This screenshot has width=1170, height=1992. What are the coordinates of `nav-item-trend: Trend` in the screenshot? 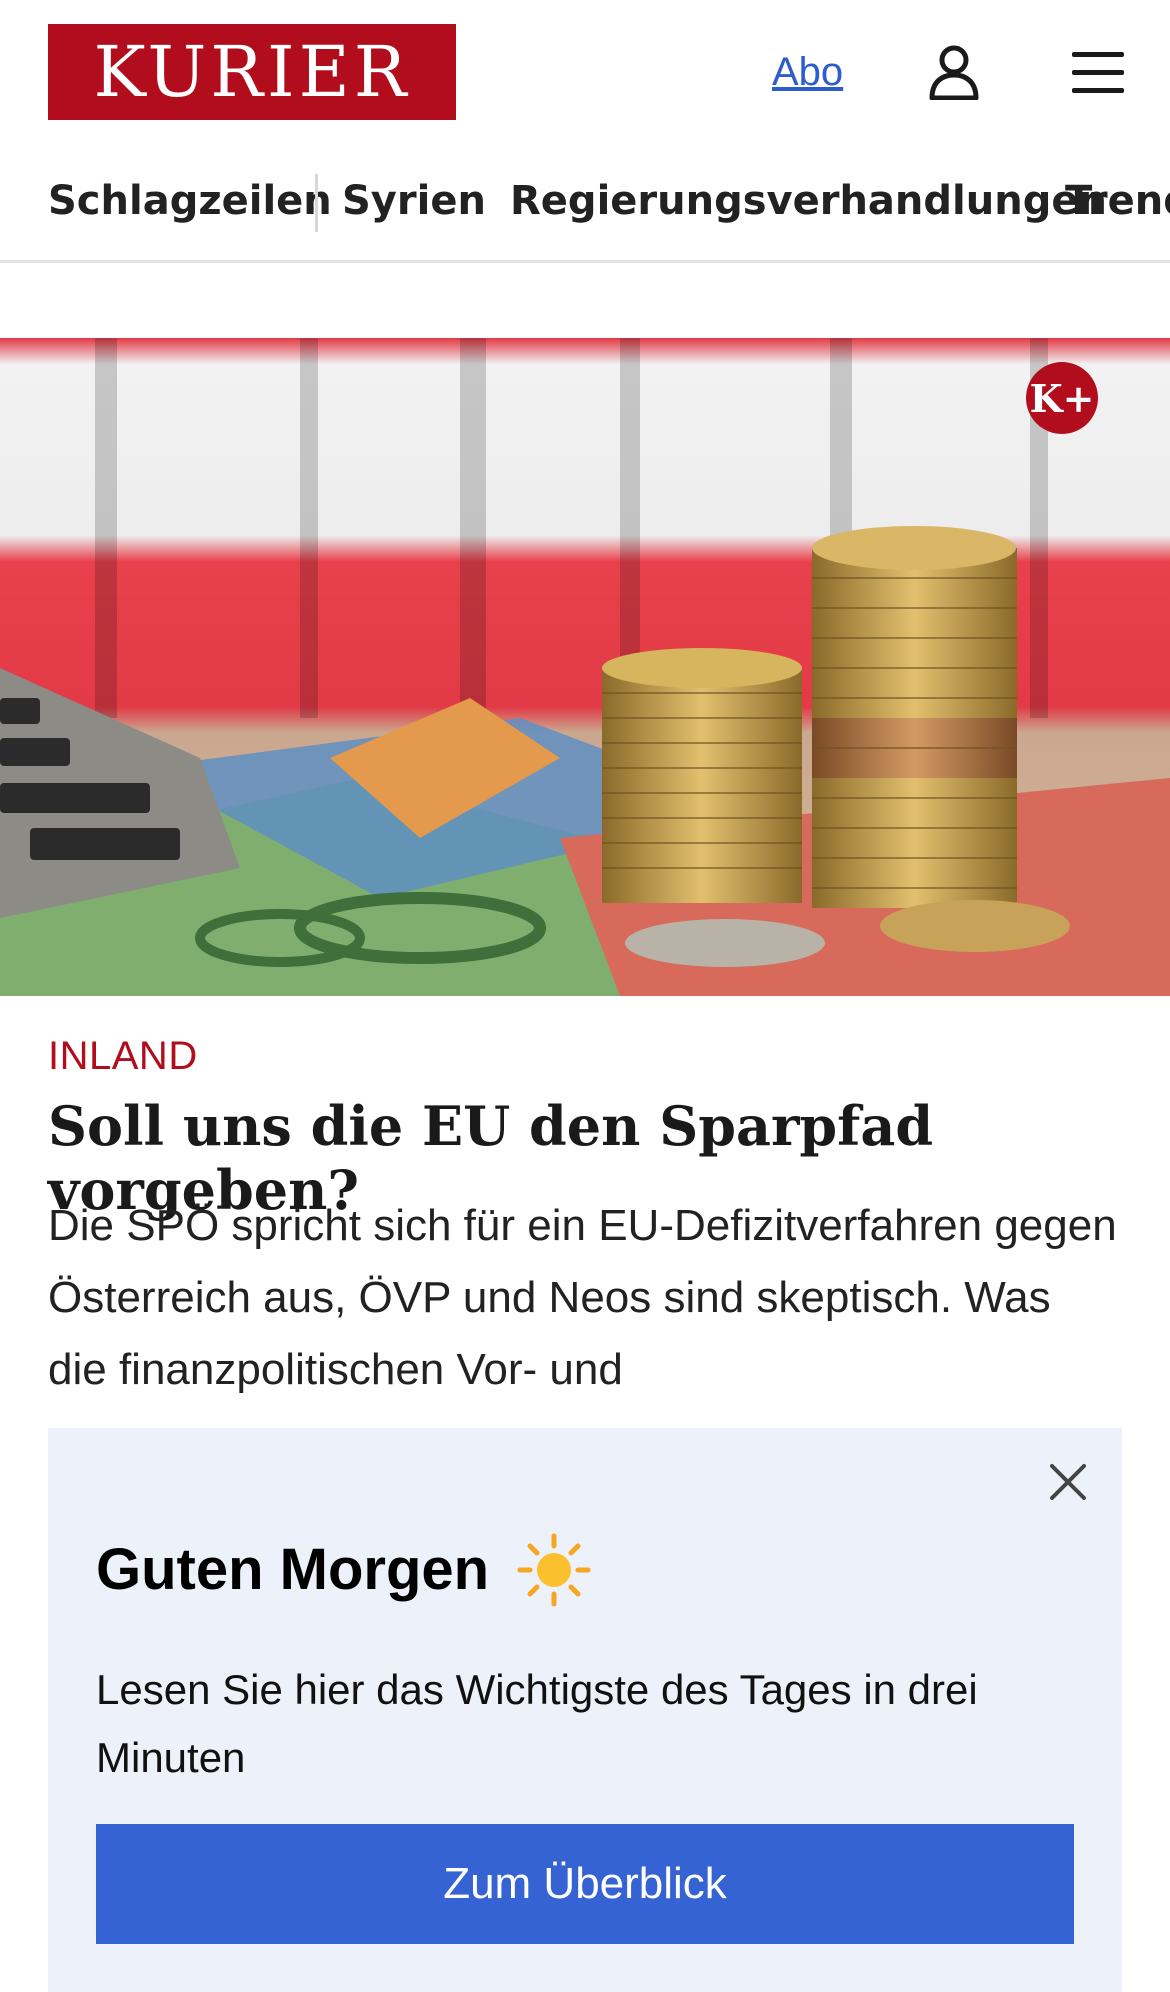 It's located at (1117, 201).